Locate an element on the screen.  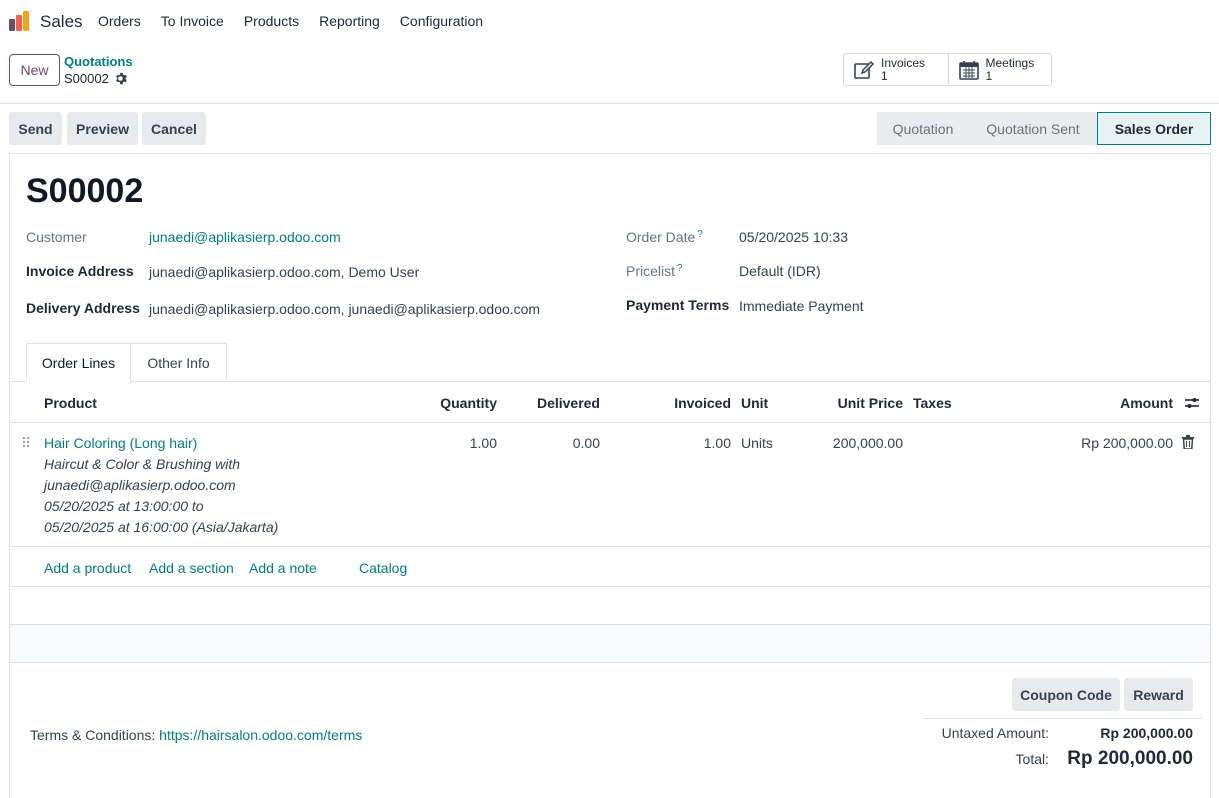
invoices-smart-button: Invoices 1 is located at coordinates (896, 69).